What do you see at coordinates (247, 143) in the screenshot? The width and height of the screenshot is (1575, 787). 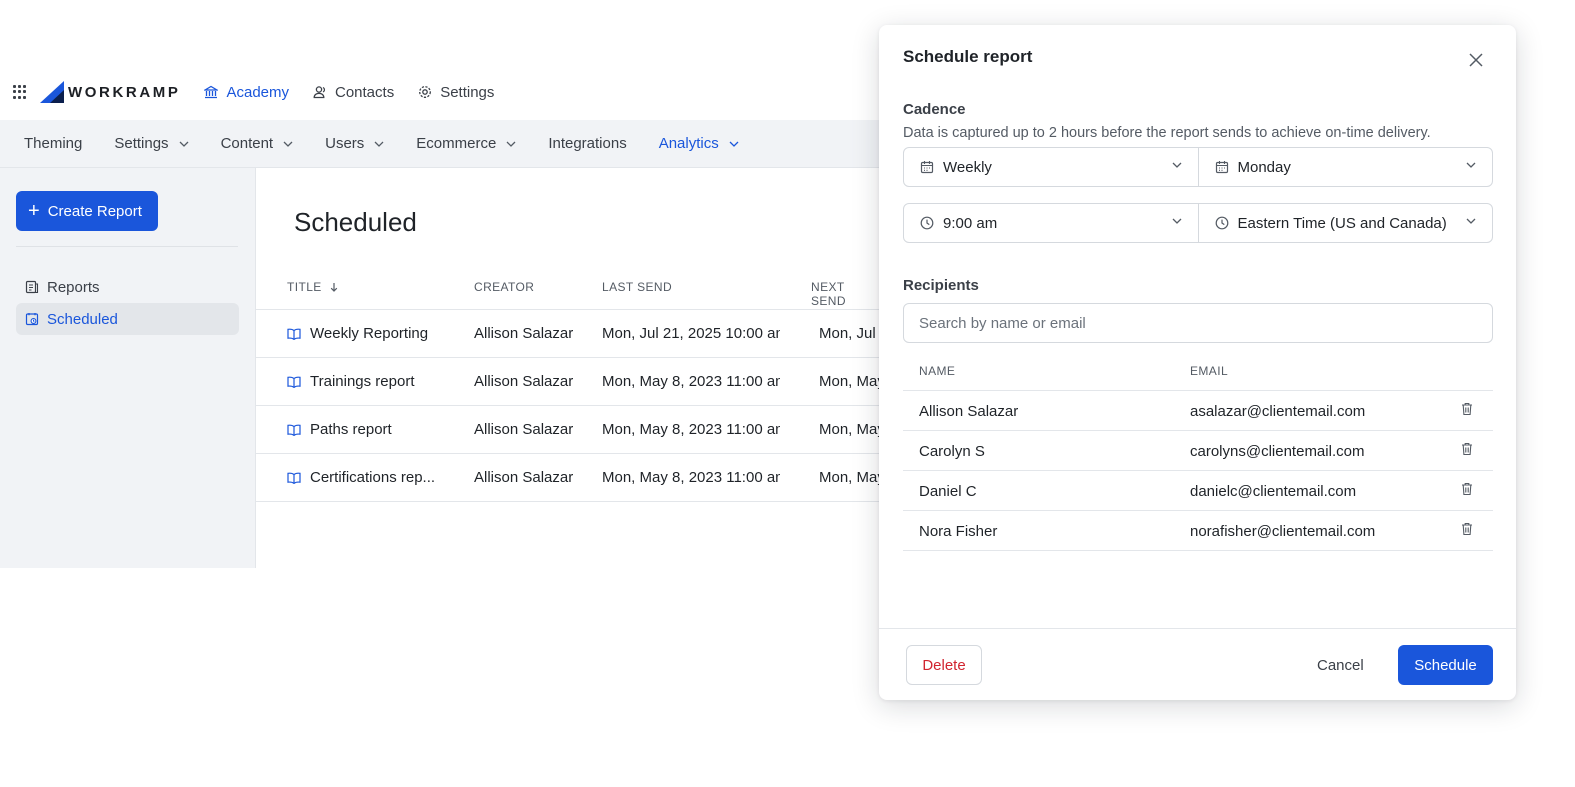 I see `subnav-content-label: Content` at bounding box center [247, 143].